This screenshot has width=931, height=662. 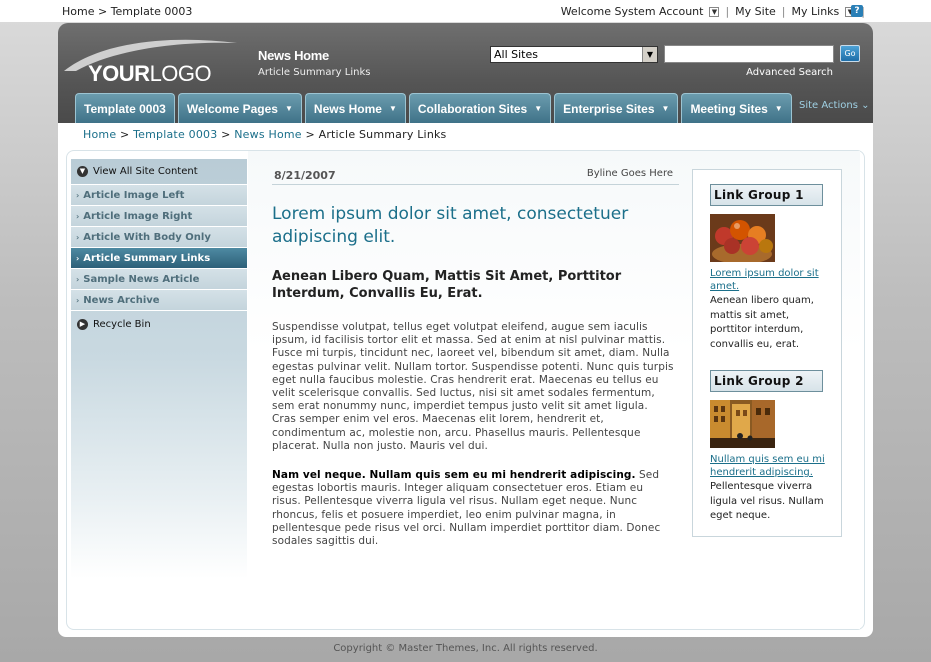 What do you see at coordinates (293, 55) in the screenshot?
I see `site-title: News Home` at bounding box center [293, 55].